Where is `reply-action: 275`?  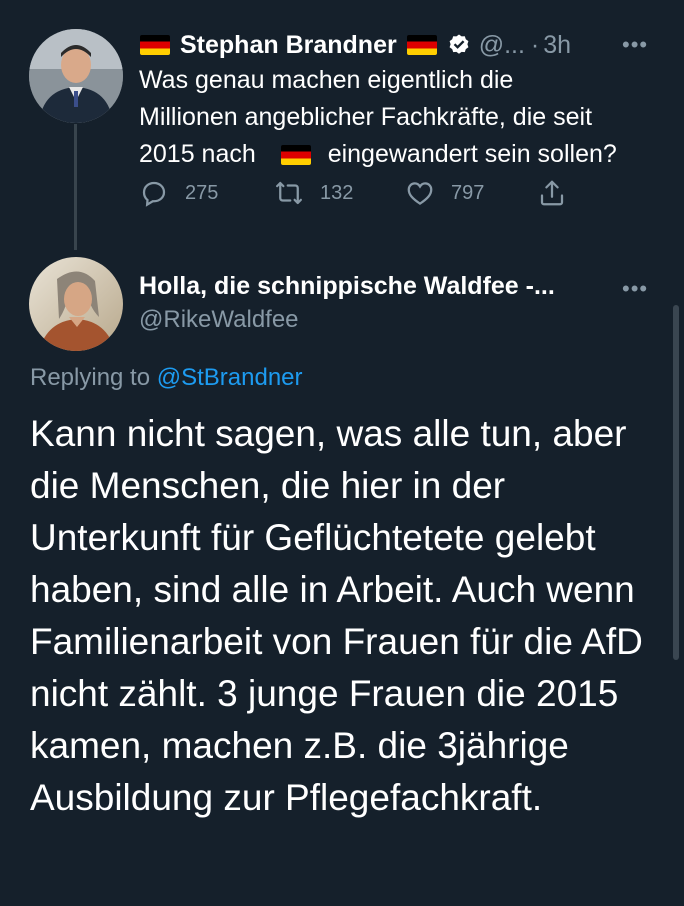
reply-action: 275 is located at coordinates (206, 193).